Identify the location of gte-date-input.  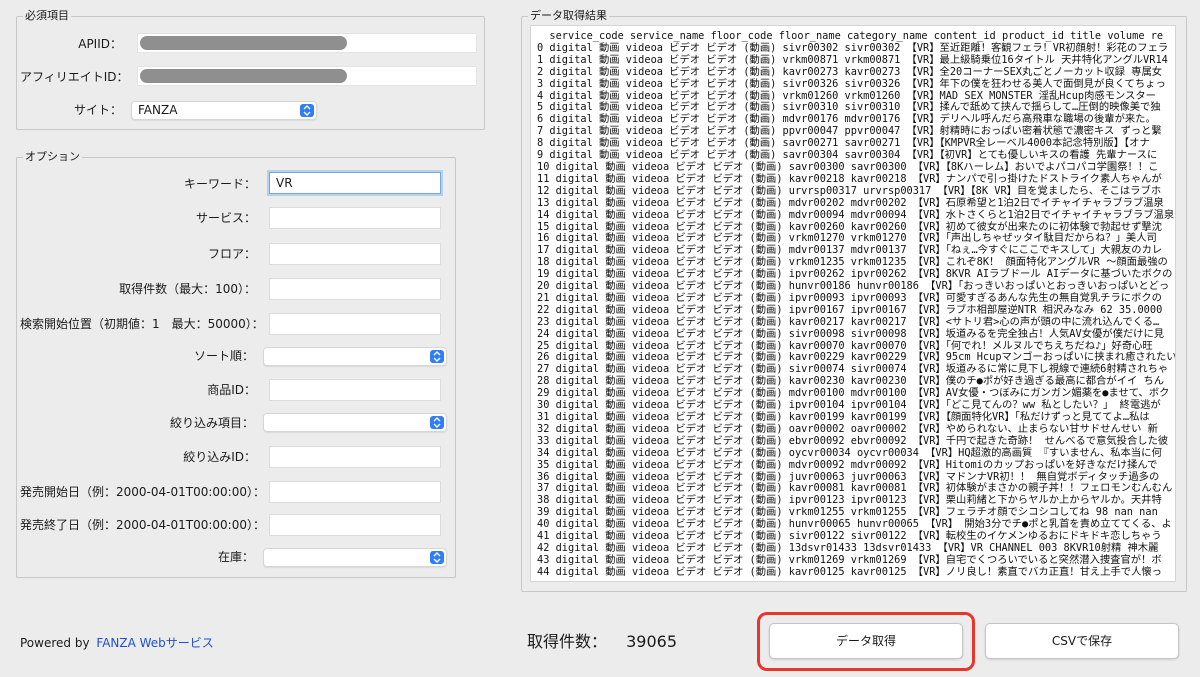
(355, 492).